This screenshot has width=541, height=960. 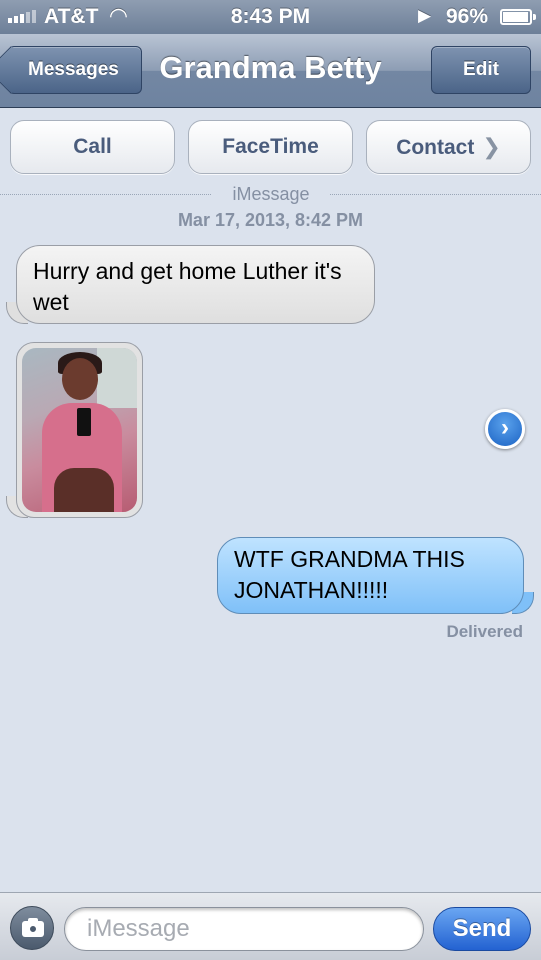 I want to click on service-label: iMessage, so click(x=271, y=195).